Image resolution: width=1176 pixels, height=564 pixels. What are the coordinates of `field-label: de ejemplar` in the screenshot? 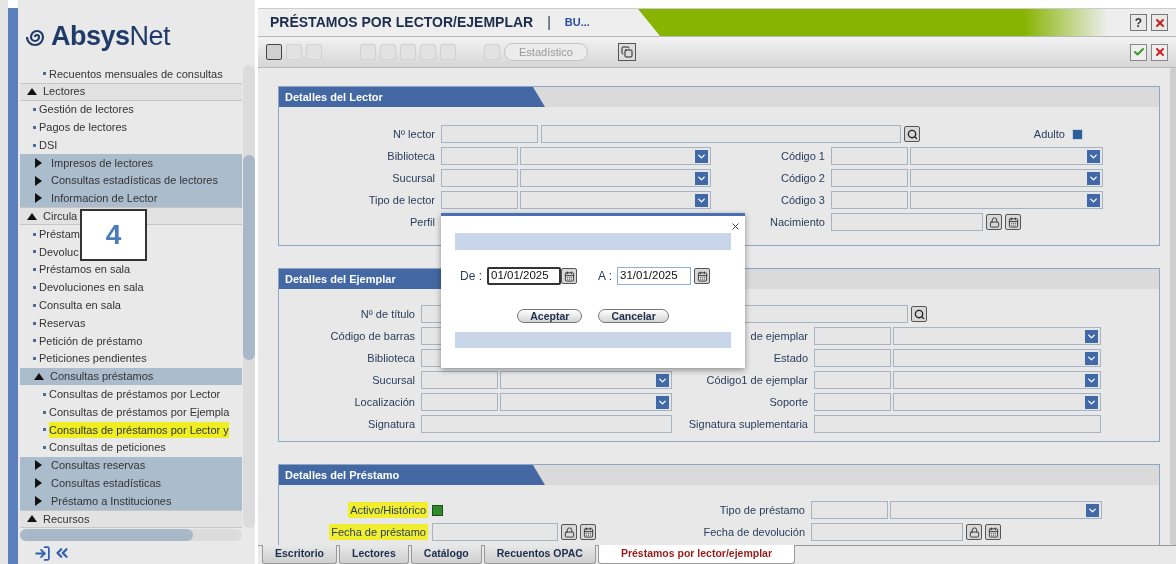 It's located at (779, 336).